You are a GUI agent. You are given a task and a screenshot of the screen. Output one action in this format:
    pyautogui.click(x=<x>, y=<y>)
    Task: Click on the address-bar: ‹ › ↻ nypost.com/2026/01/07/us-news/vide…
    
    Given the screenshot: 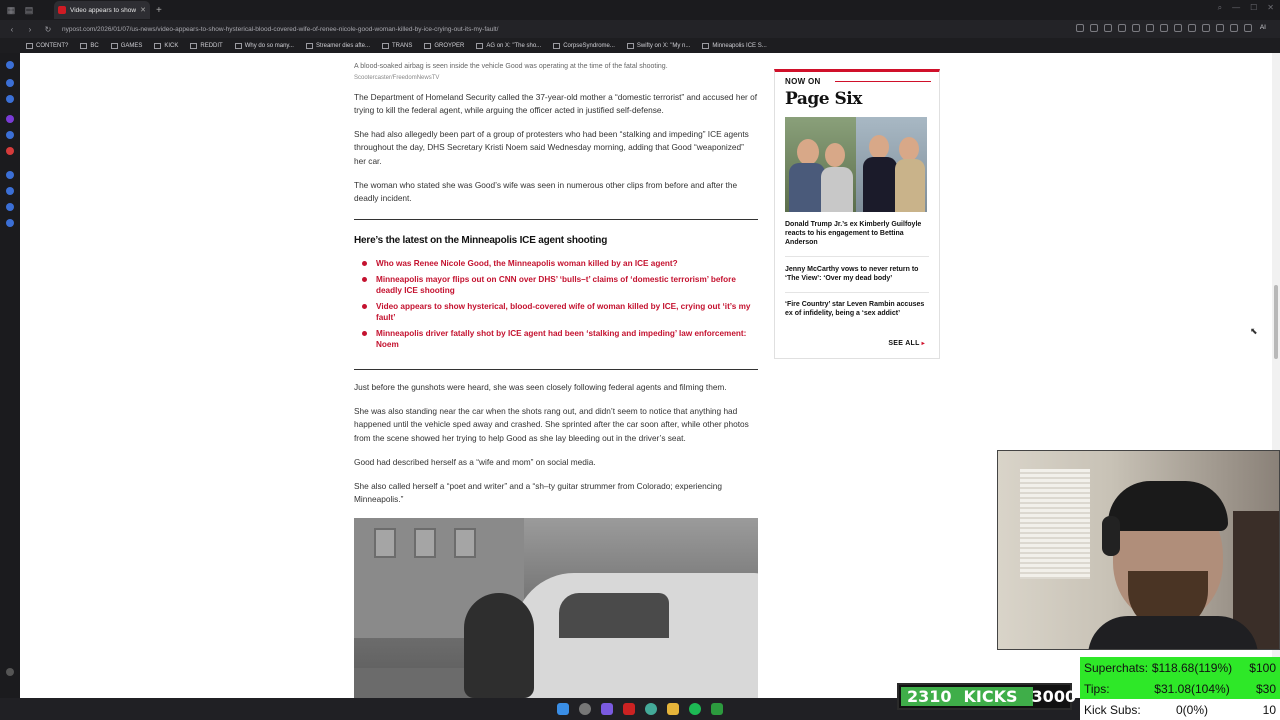 What is the action you would take?
    pyautogui.click(x=640, y=29)
    